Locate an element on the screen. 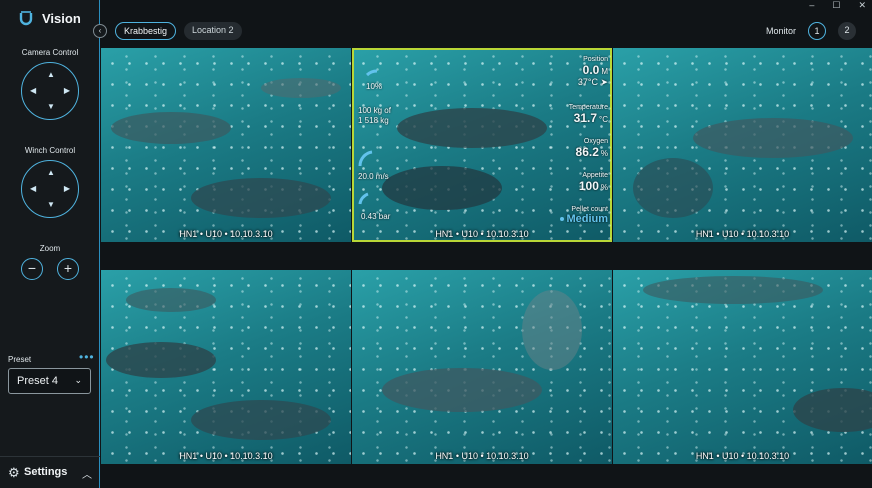 This screenshot has width=872, height=488. chevron-down-icon: ⌄ is located at coordinates (78, 380).